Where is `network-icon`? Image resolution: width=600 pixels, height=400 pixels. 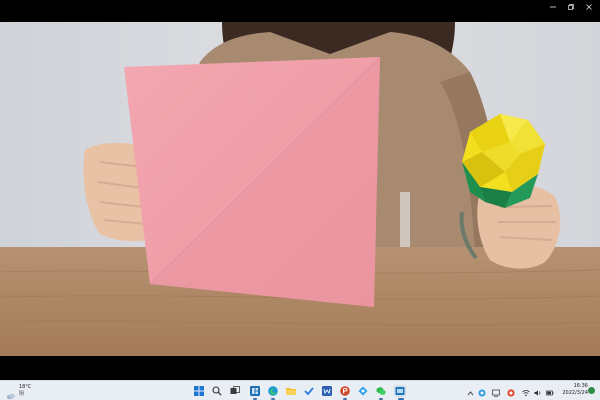 network-icon is located at coordinates (496, 391).